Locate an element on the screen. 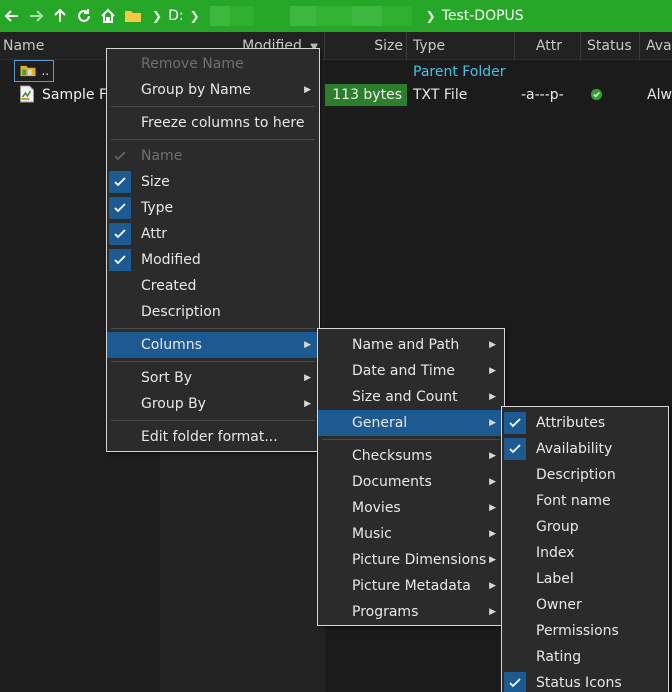 The image size is (672, 692). column-header-attr-label: Attr is located at coordinates (548, 46).